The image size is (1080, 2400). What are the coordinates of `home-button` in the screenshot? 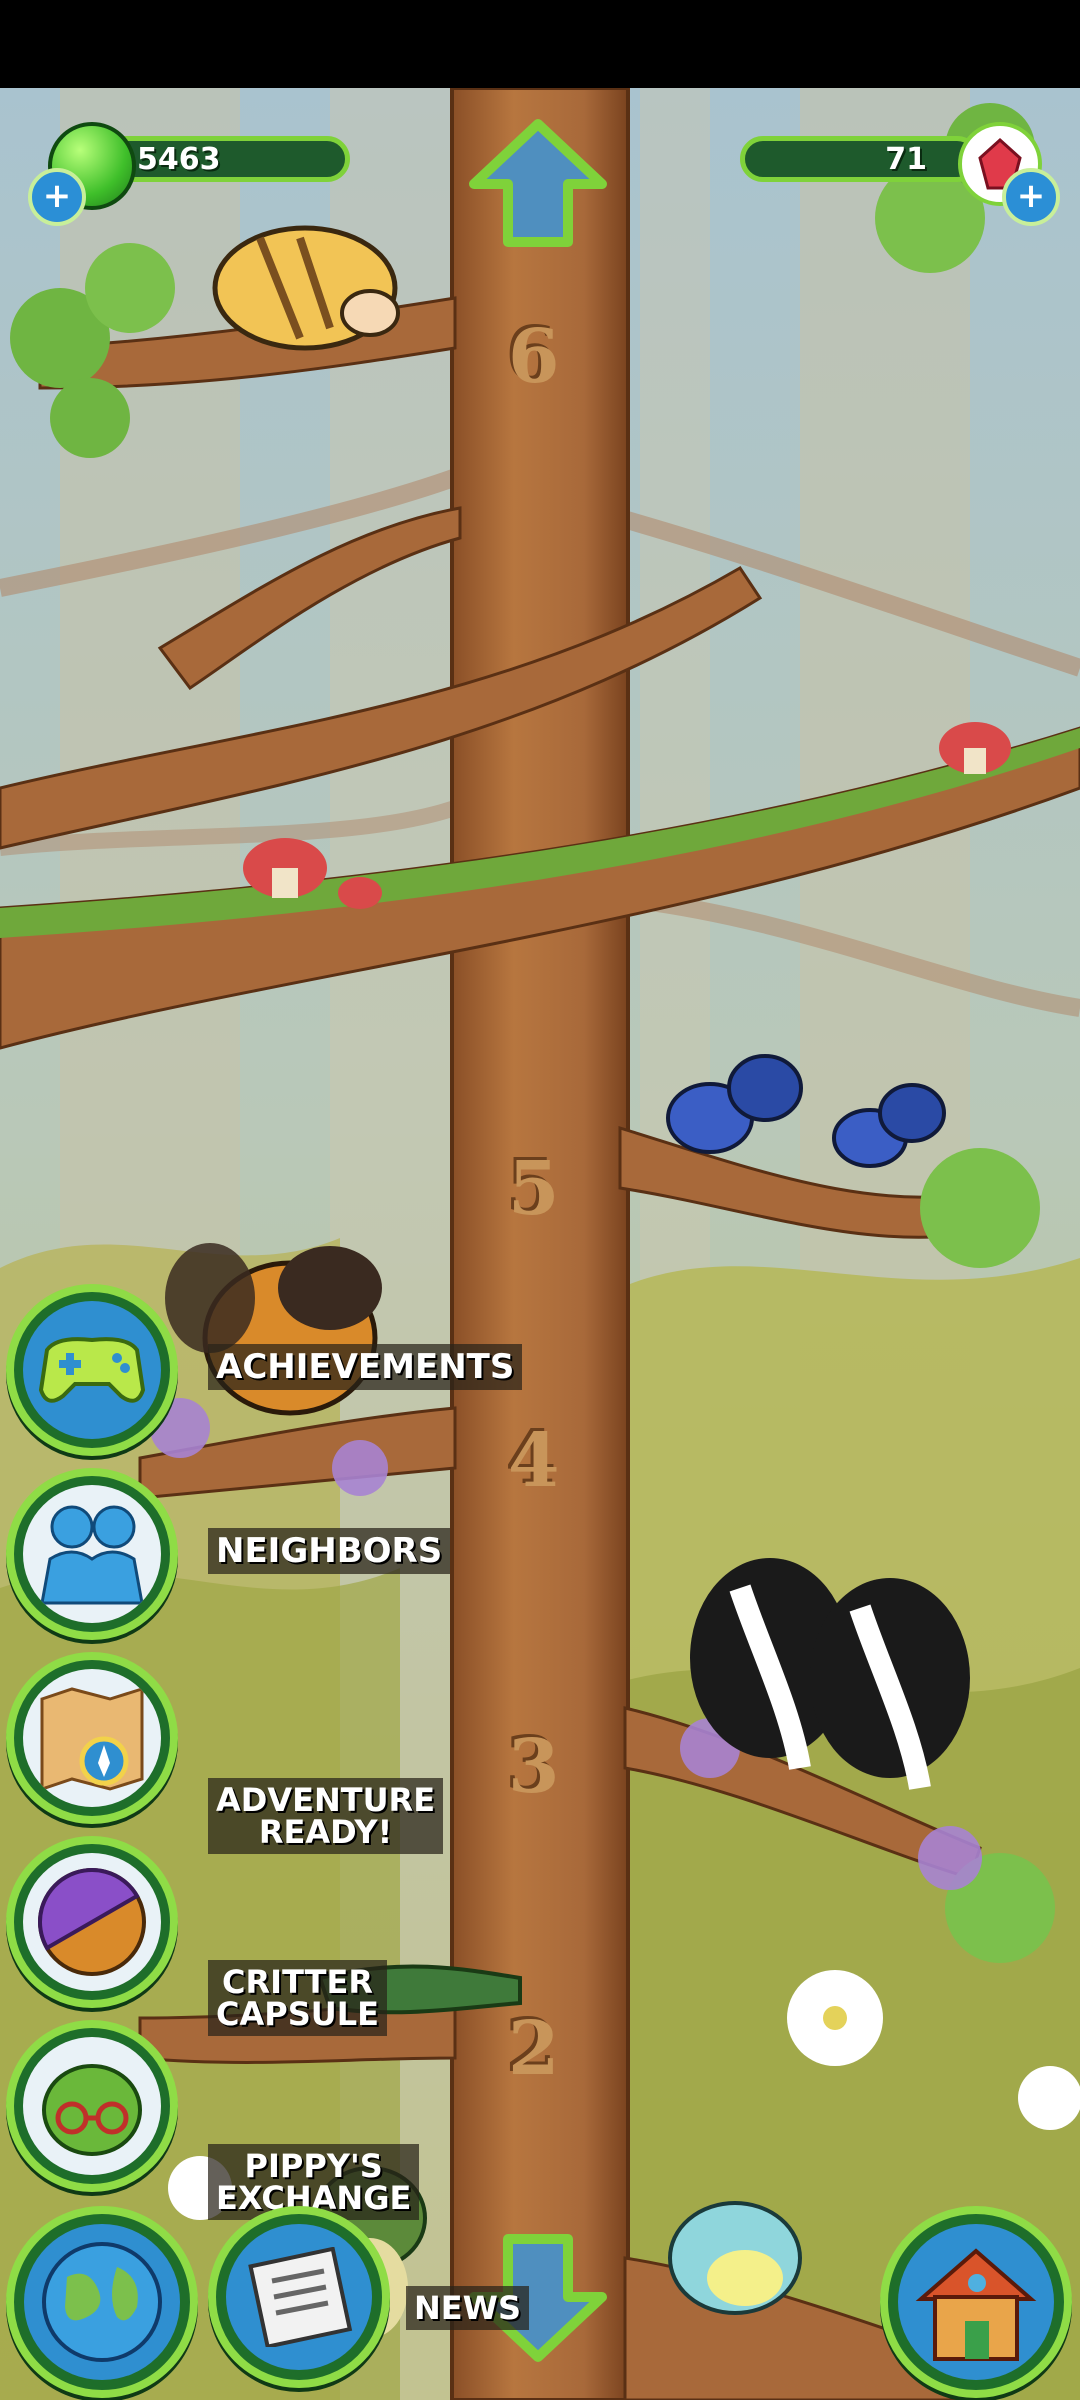 It's located at (976, 2302).